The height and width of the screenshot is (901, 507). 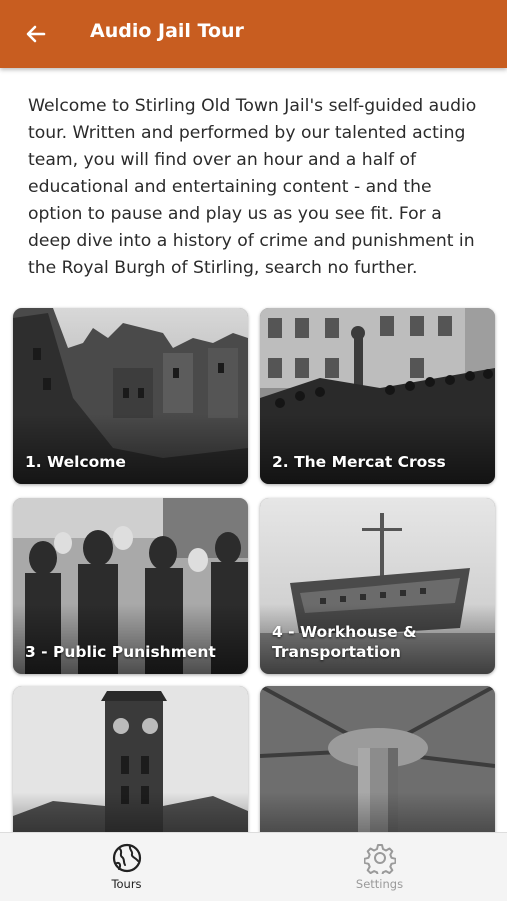 What do you see at coordinates (377, 586) in the screenshot?
I see `tour-card-workhouse: 4 - Workhouse & Transportation` at bounding box center [377, 586].